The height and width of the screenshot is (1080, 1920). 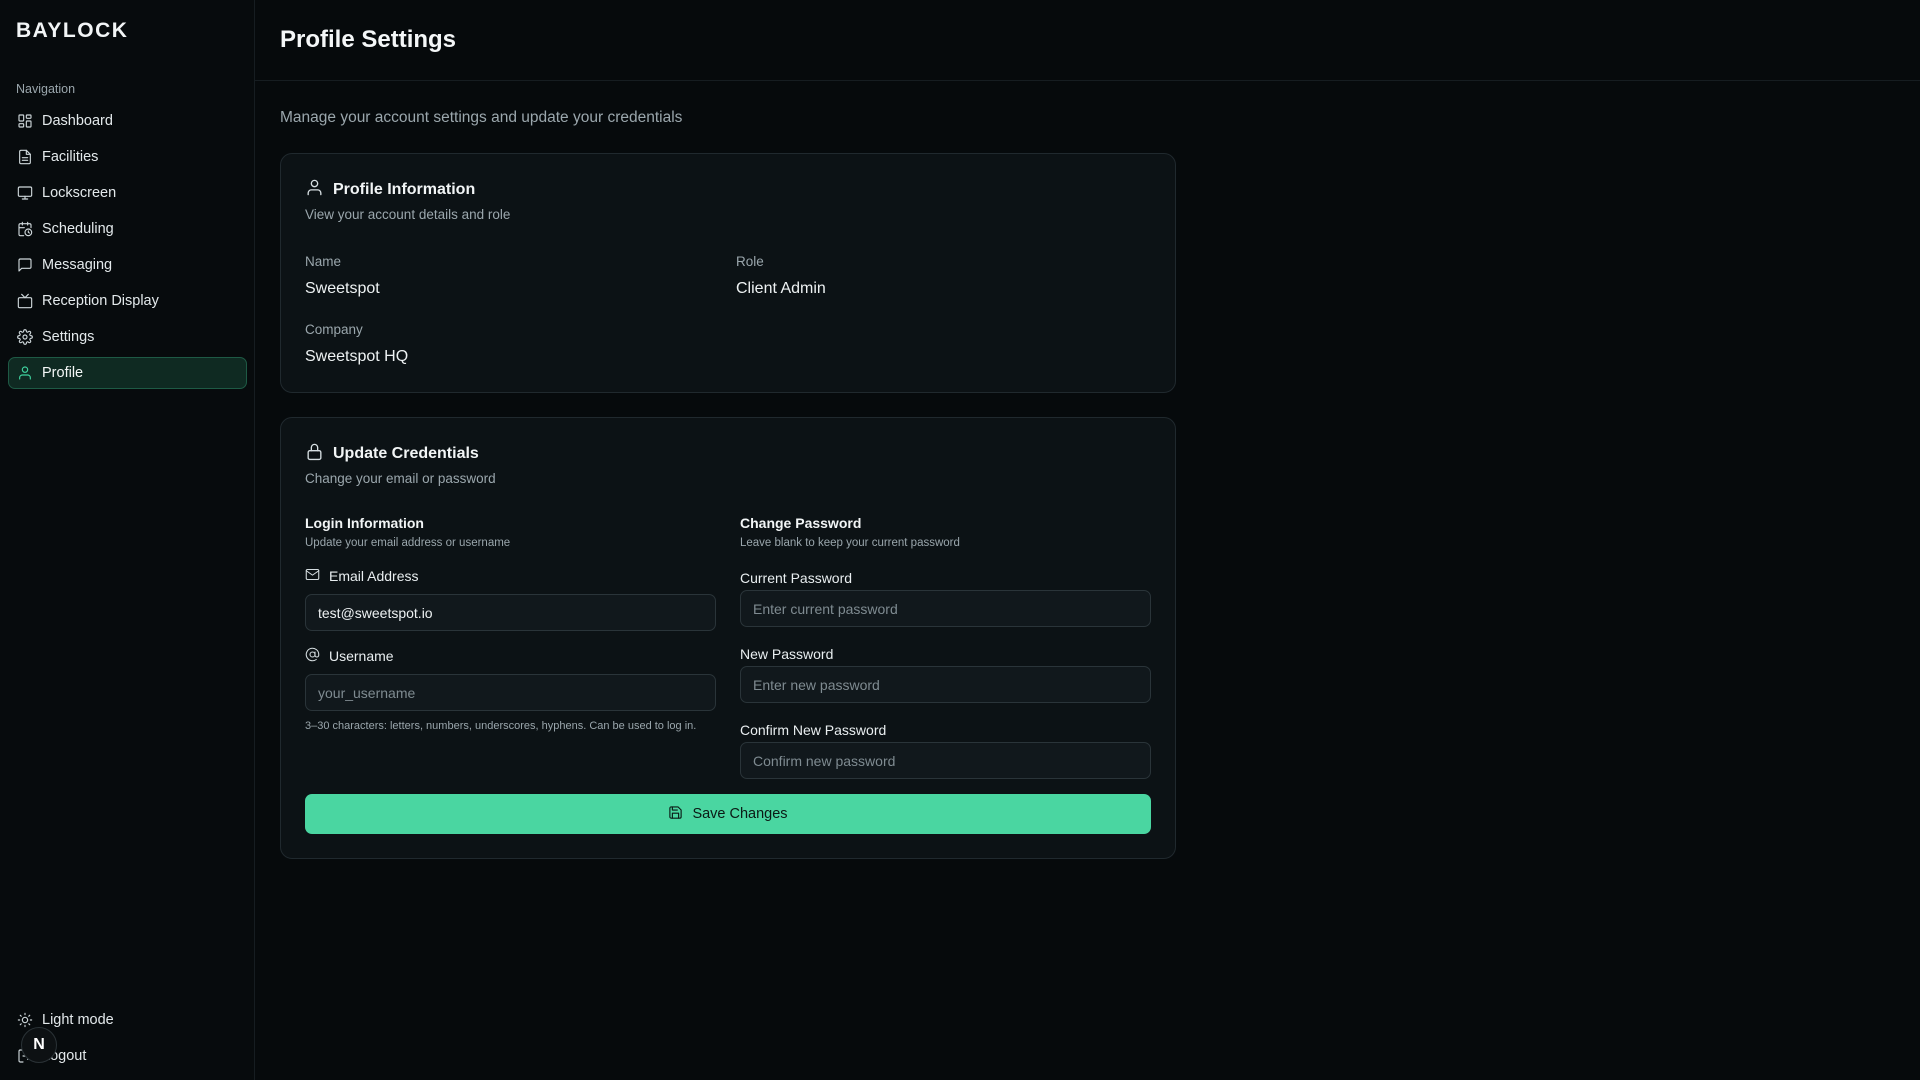 What do you see at coordinates (317, 576) in the screenshot?
I see `mail-icon` at bounding box center [317, 576].